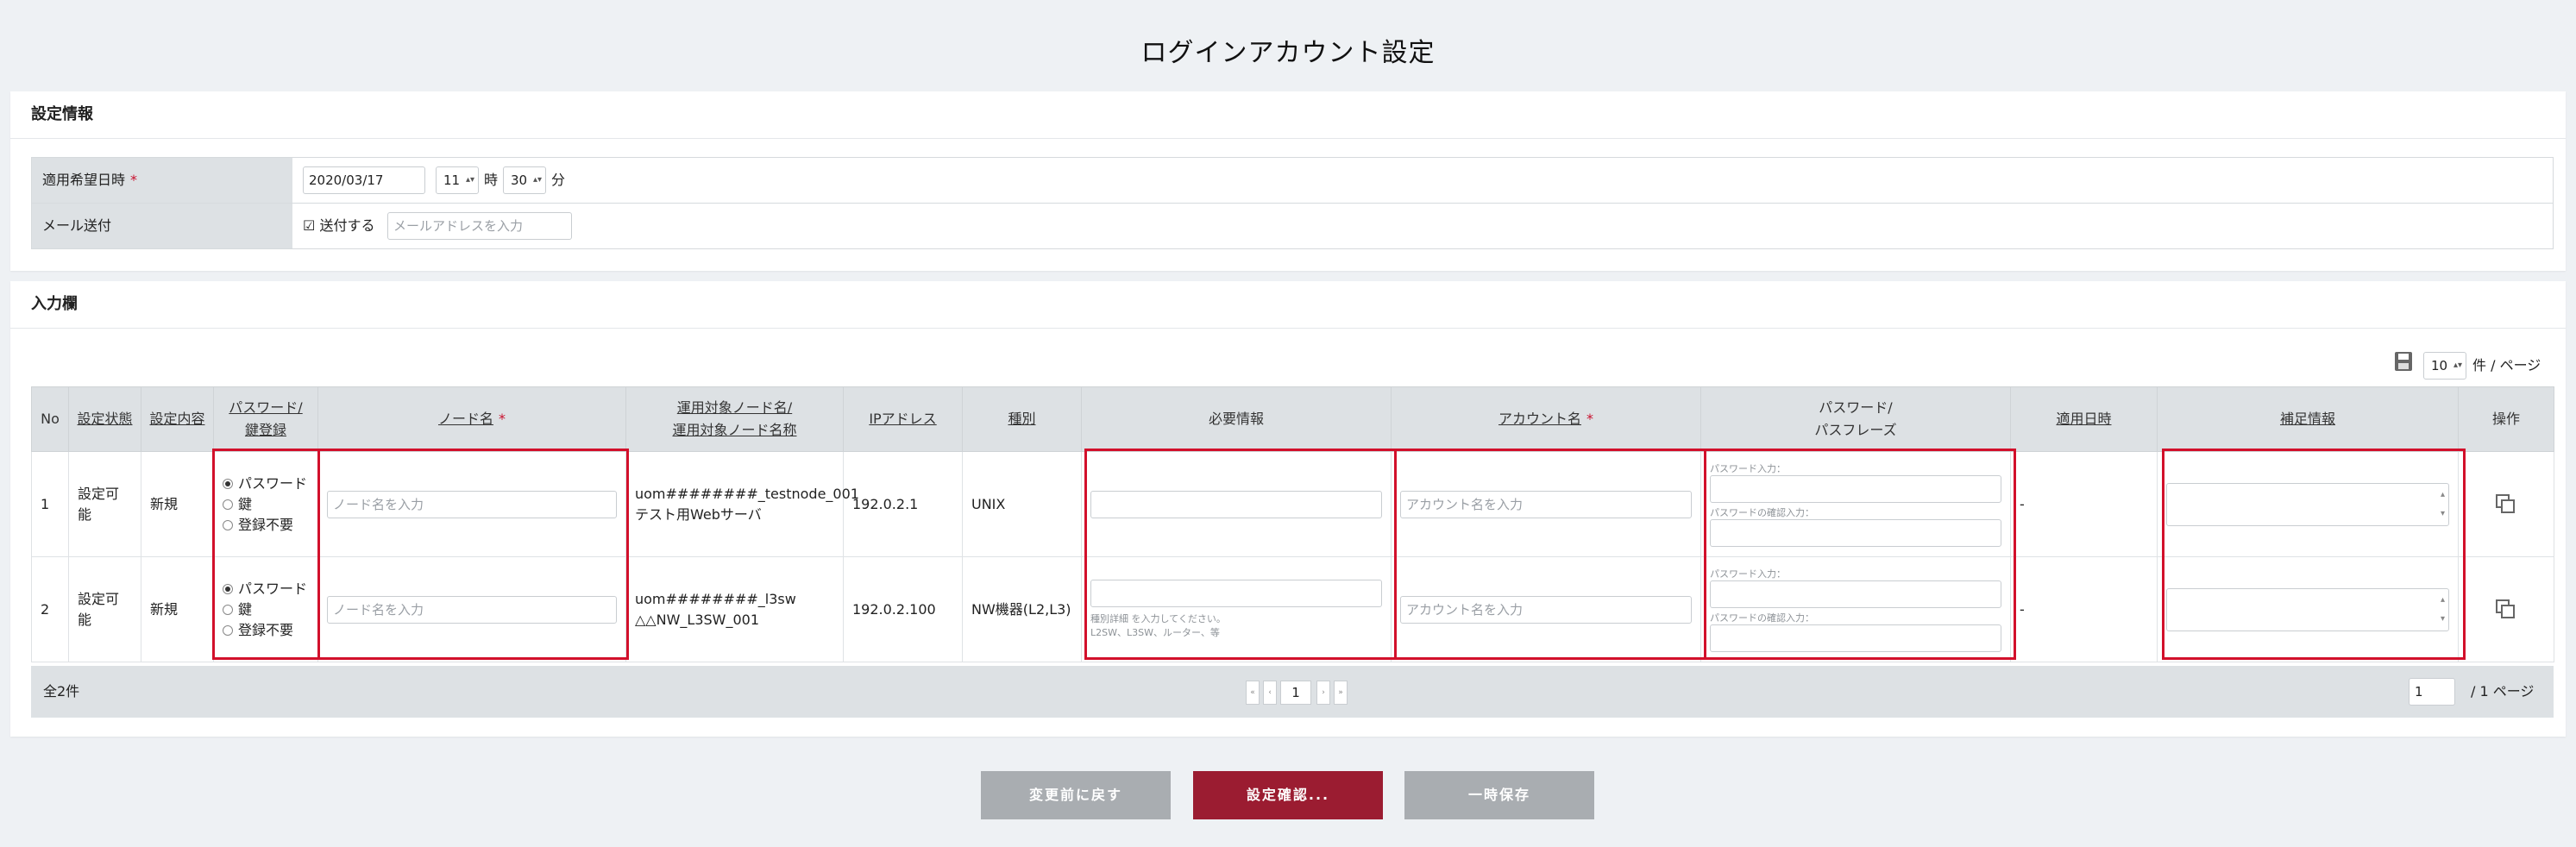  I want to click on col-content: 設定内容, so click(177, 419).